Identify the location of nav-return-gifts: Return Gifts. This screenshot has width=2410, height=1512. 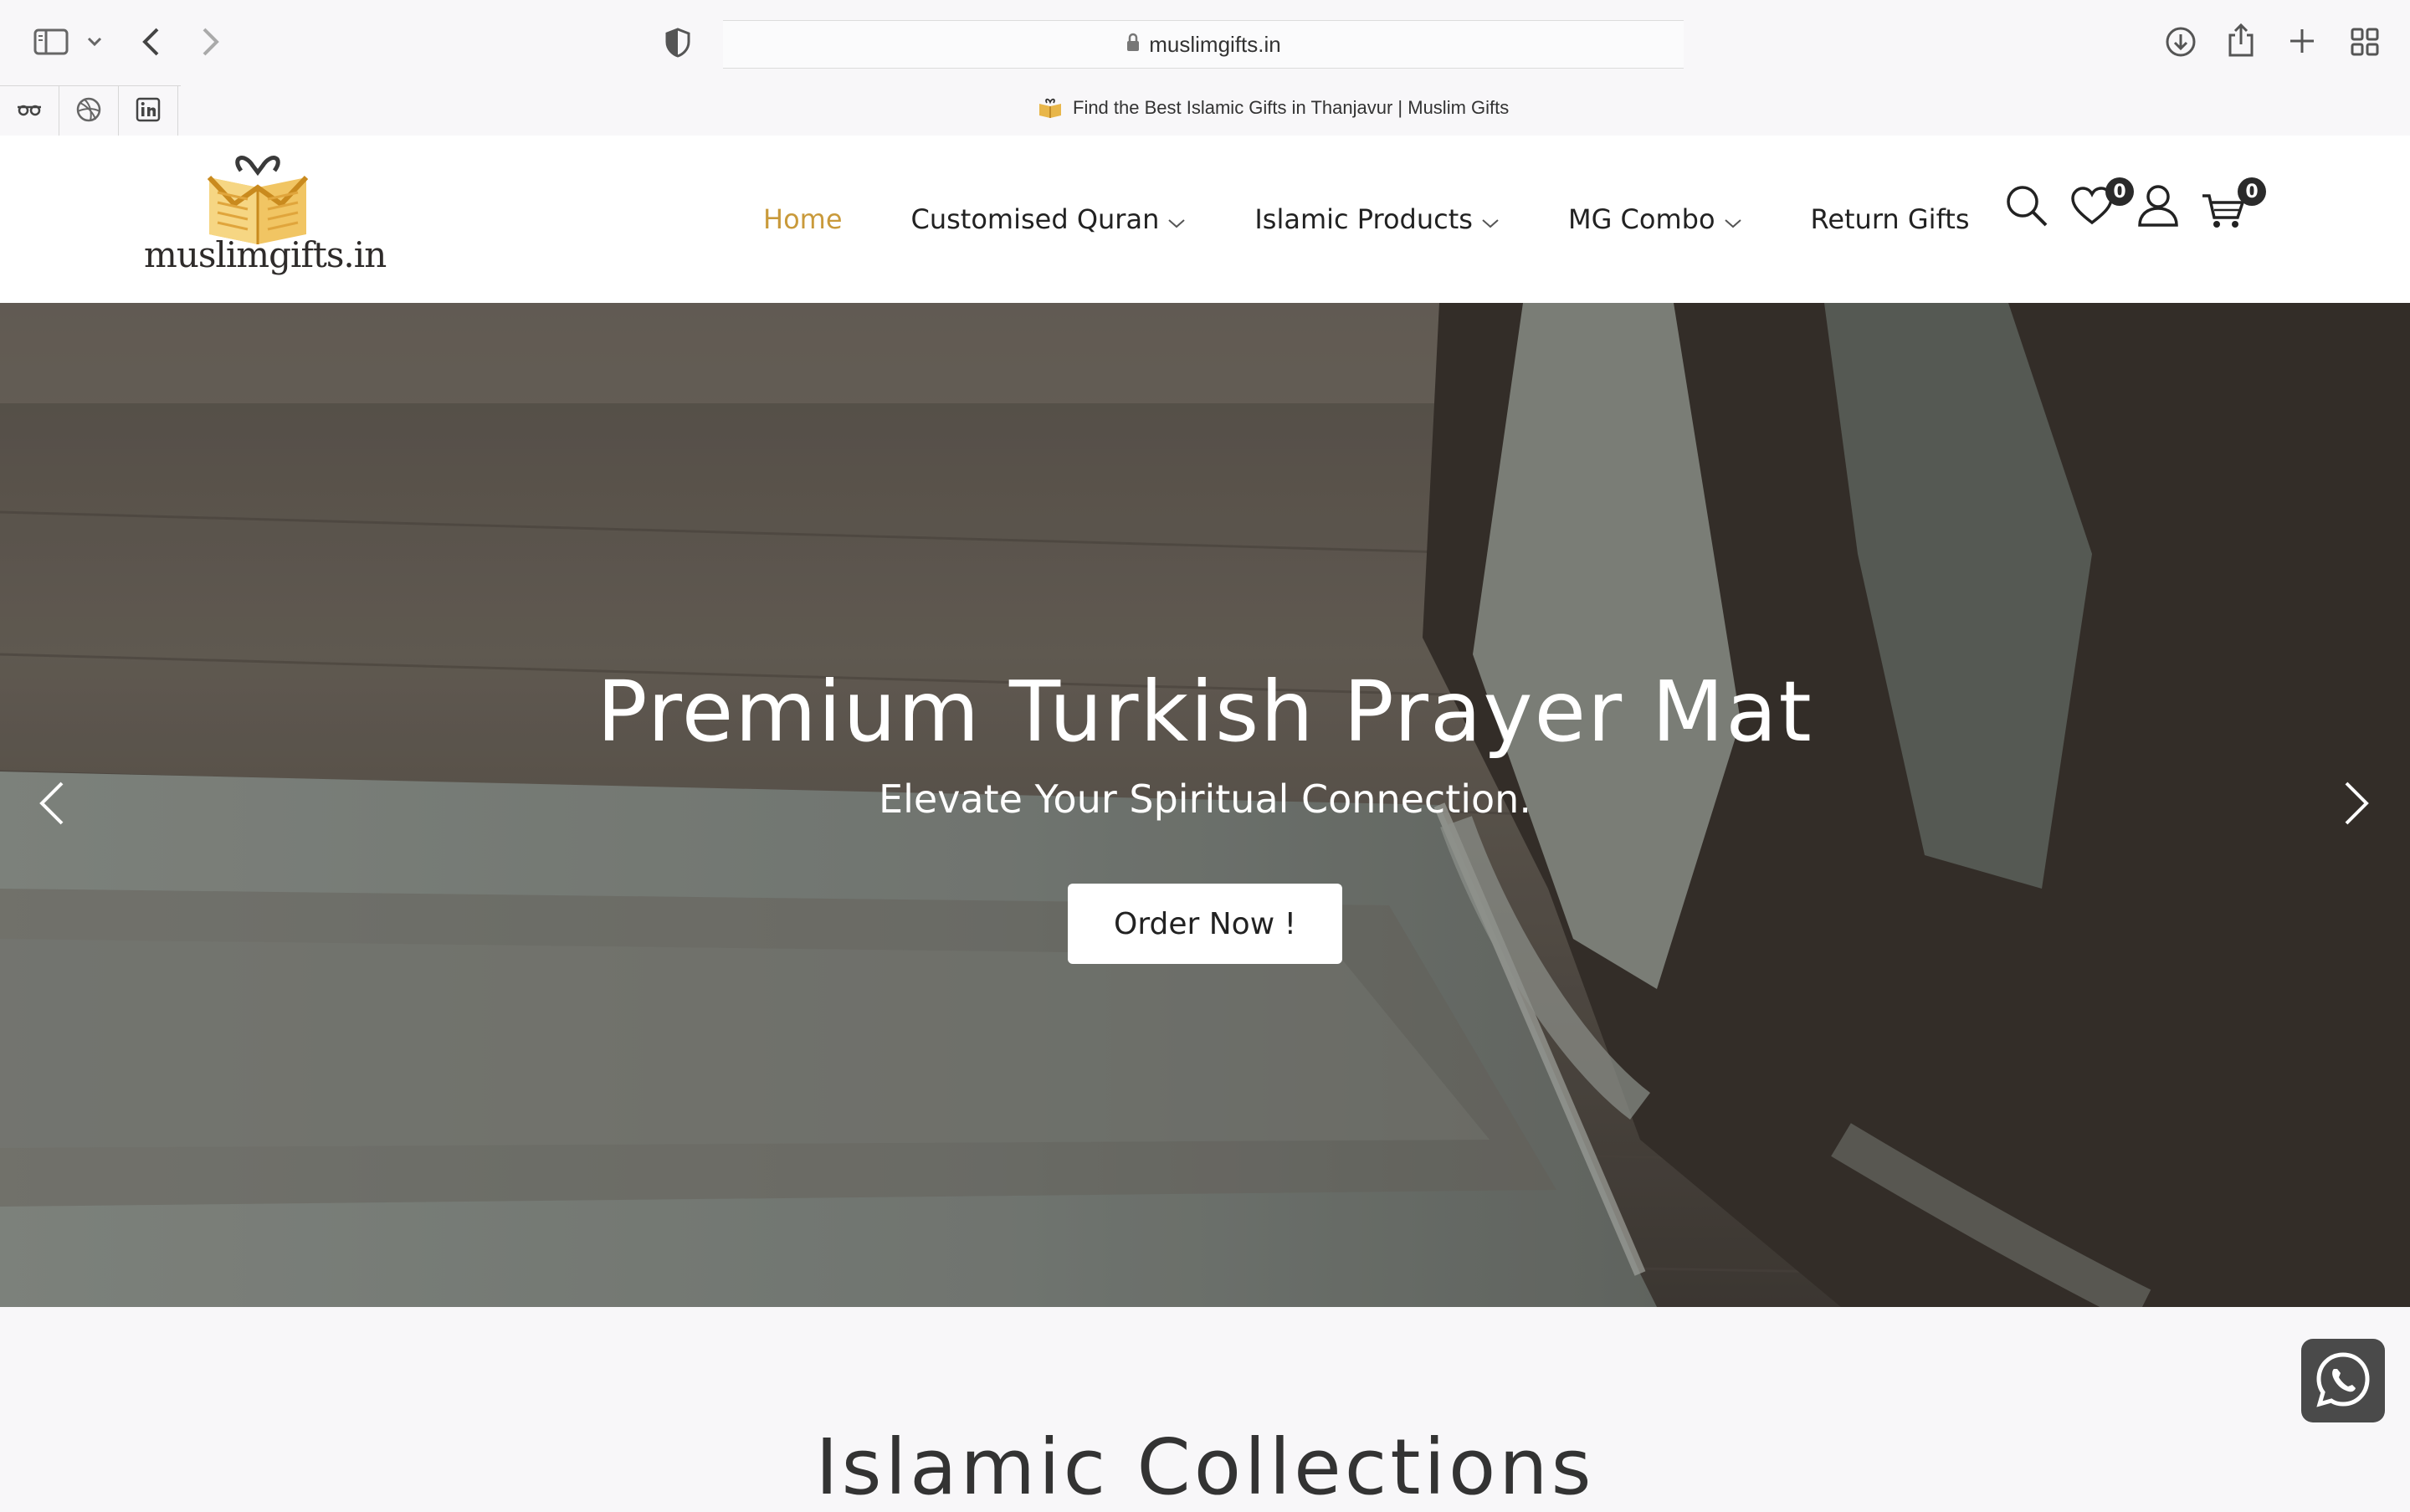
(1890, 219).